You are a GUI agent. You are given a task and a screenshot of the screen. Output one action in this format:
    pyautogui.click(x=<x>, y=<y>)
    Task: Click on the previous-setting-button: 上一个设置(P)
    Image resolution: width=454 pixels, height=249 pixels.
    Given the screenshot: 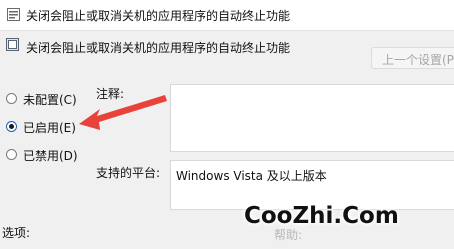 What is the action you would take?
    pyautogui.click(x=412, y=58)
    